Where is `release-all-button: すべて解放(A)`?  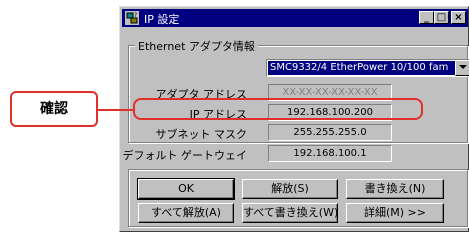 release-all-button: すべて解放(A) is located at coordinates (186, 213).